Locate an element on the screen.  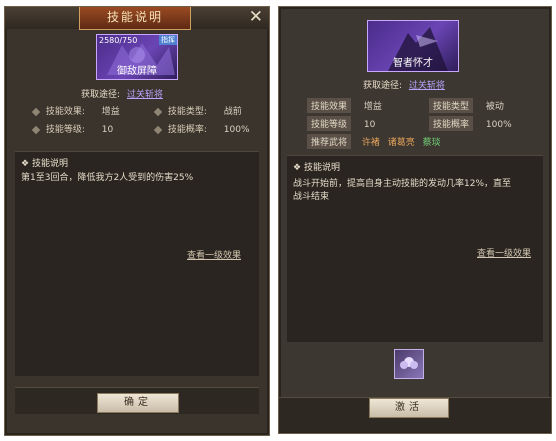
skill-card-name: 御敌屏障 is located at coordinates (137, 71).